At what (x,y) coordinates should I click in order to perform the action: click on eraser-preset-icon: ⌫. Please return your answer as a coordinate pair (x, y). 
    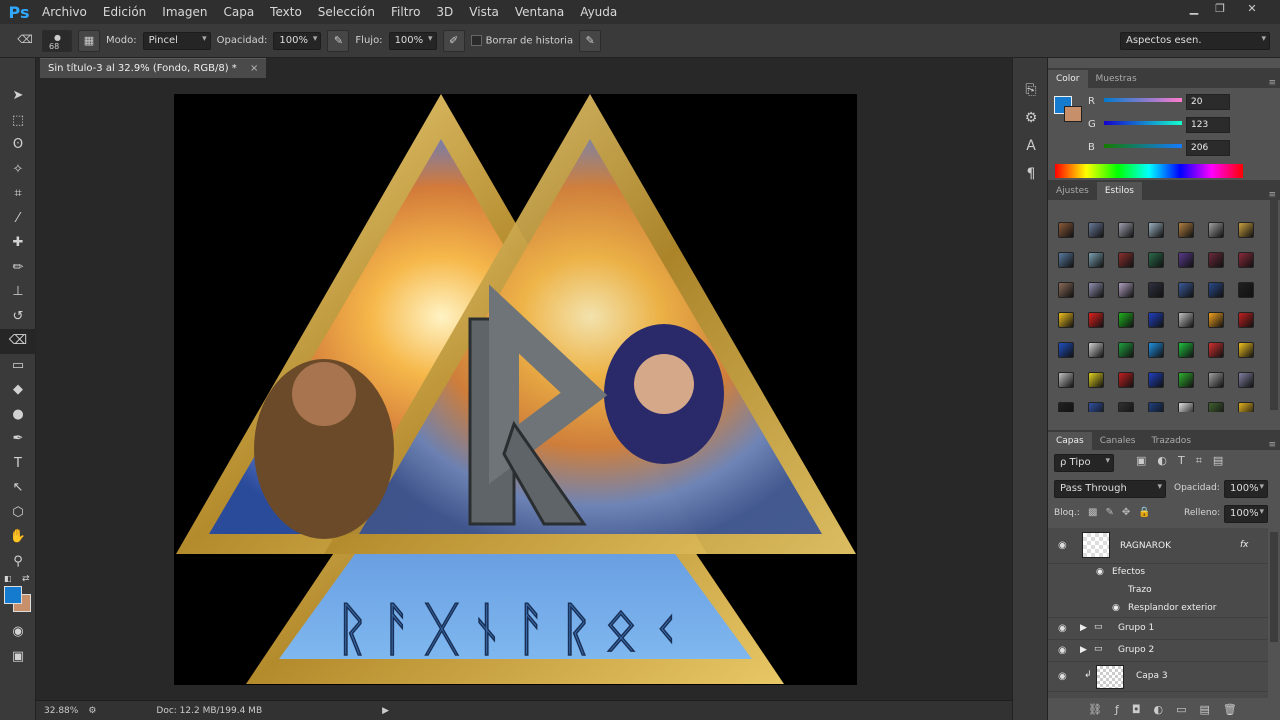
    Looking at the image, I should click on (25, 41).